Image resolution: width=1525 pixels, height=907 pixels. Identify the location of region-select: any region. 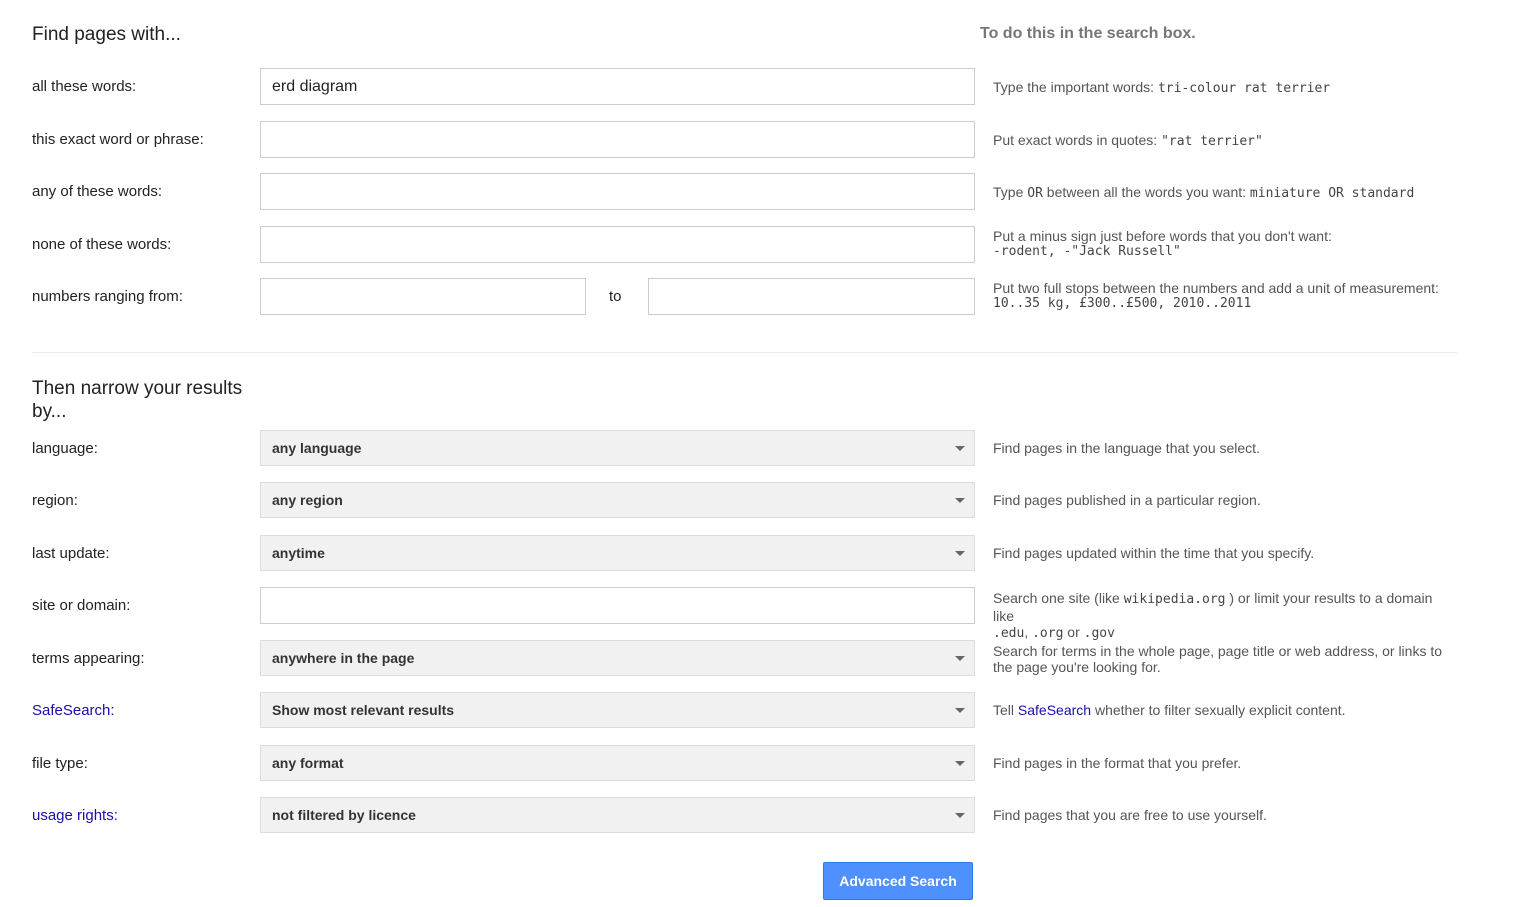
(617, 500).